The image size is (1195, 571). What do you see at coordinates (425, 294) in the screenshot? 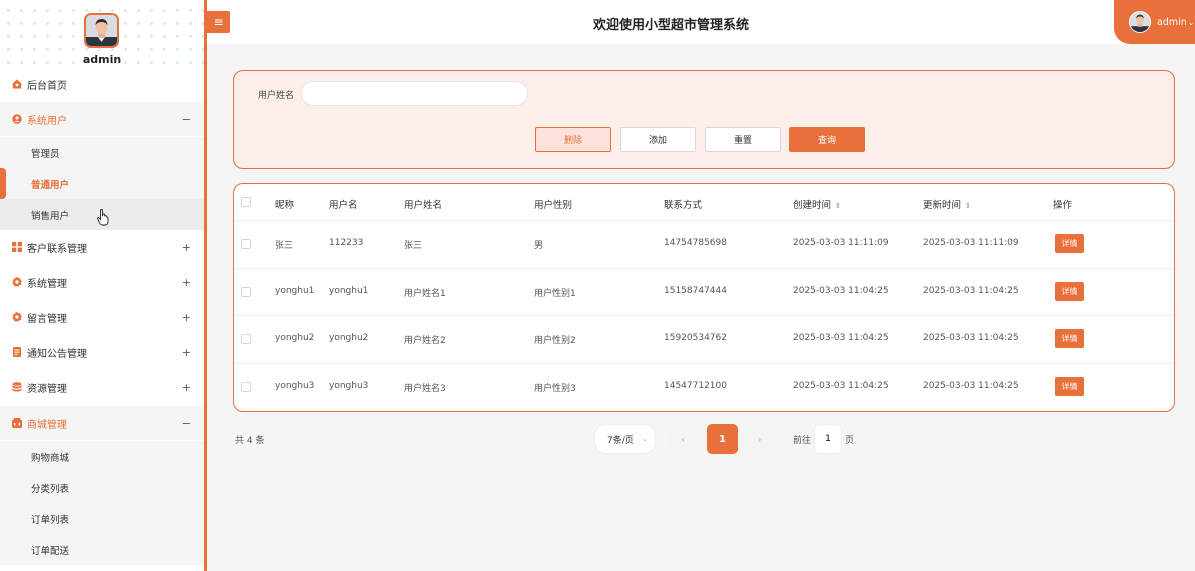
I see `cell-realname: 用户姓名1` at bounding box center [425, 294].